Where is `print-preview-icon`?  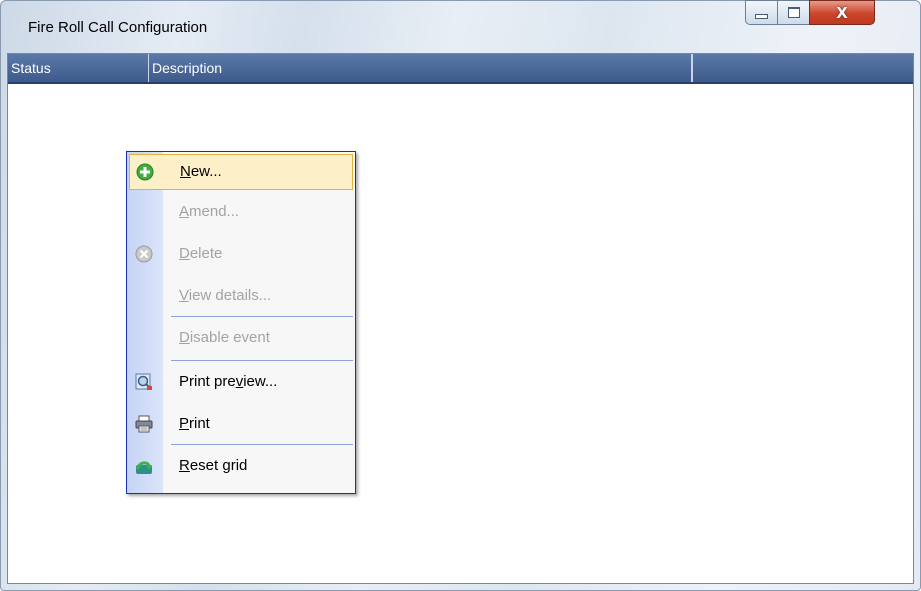
print-preview-icon is located at coordinates (143, 381).